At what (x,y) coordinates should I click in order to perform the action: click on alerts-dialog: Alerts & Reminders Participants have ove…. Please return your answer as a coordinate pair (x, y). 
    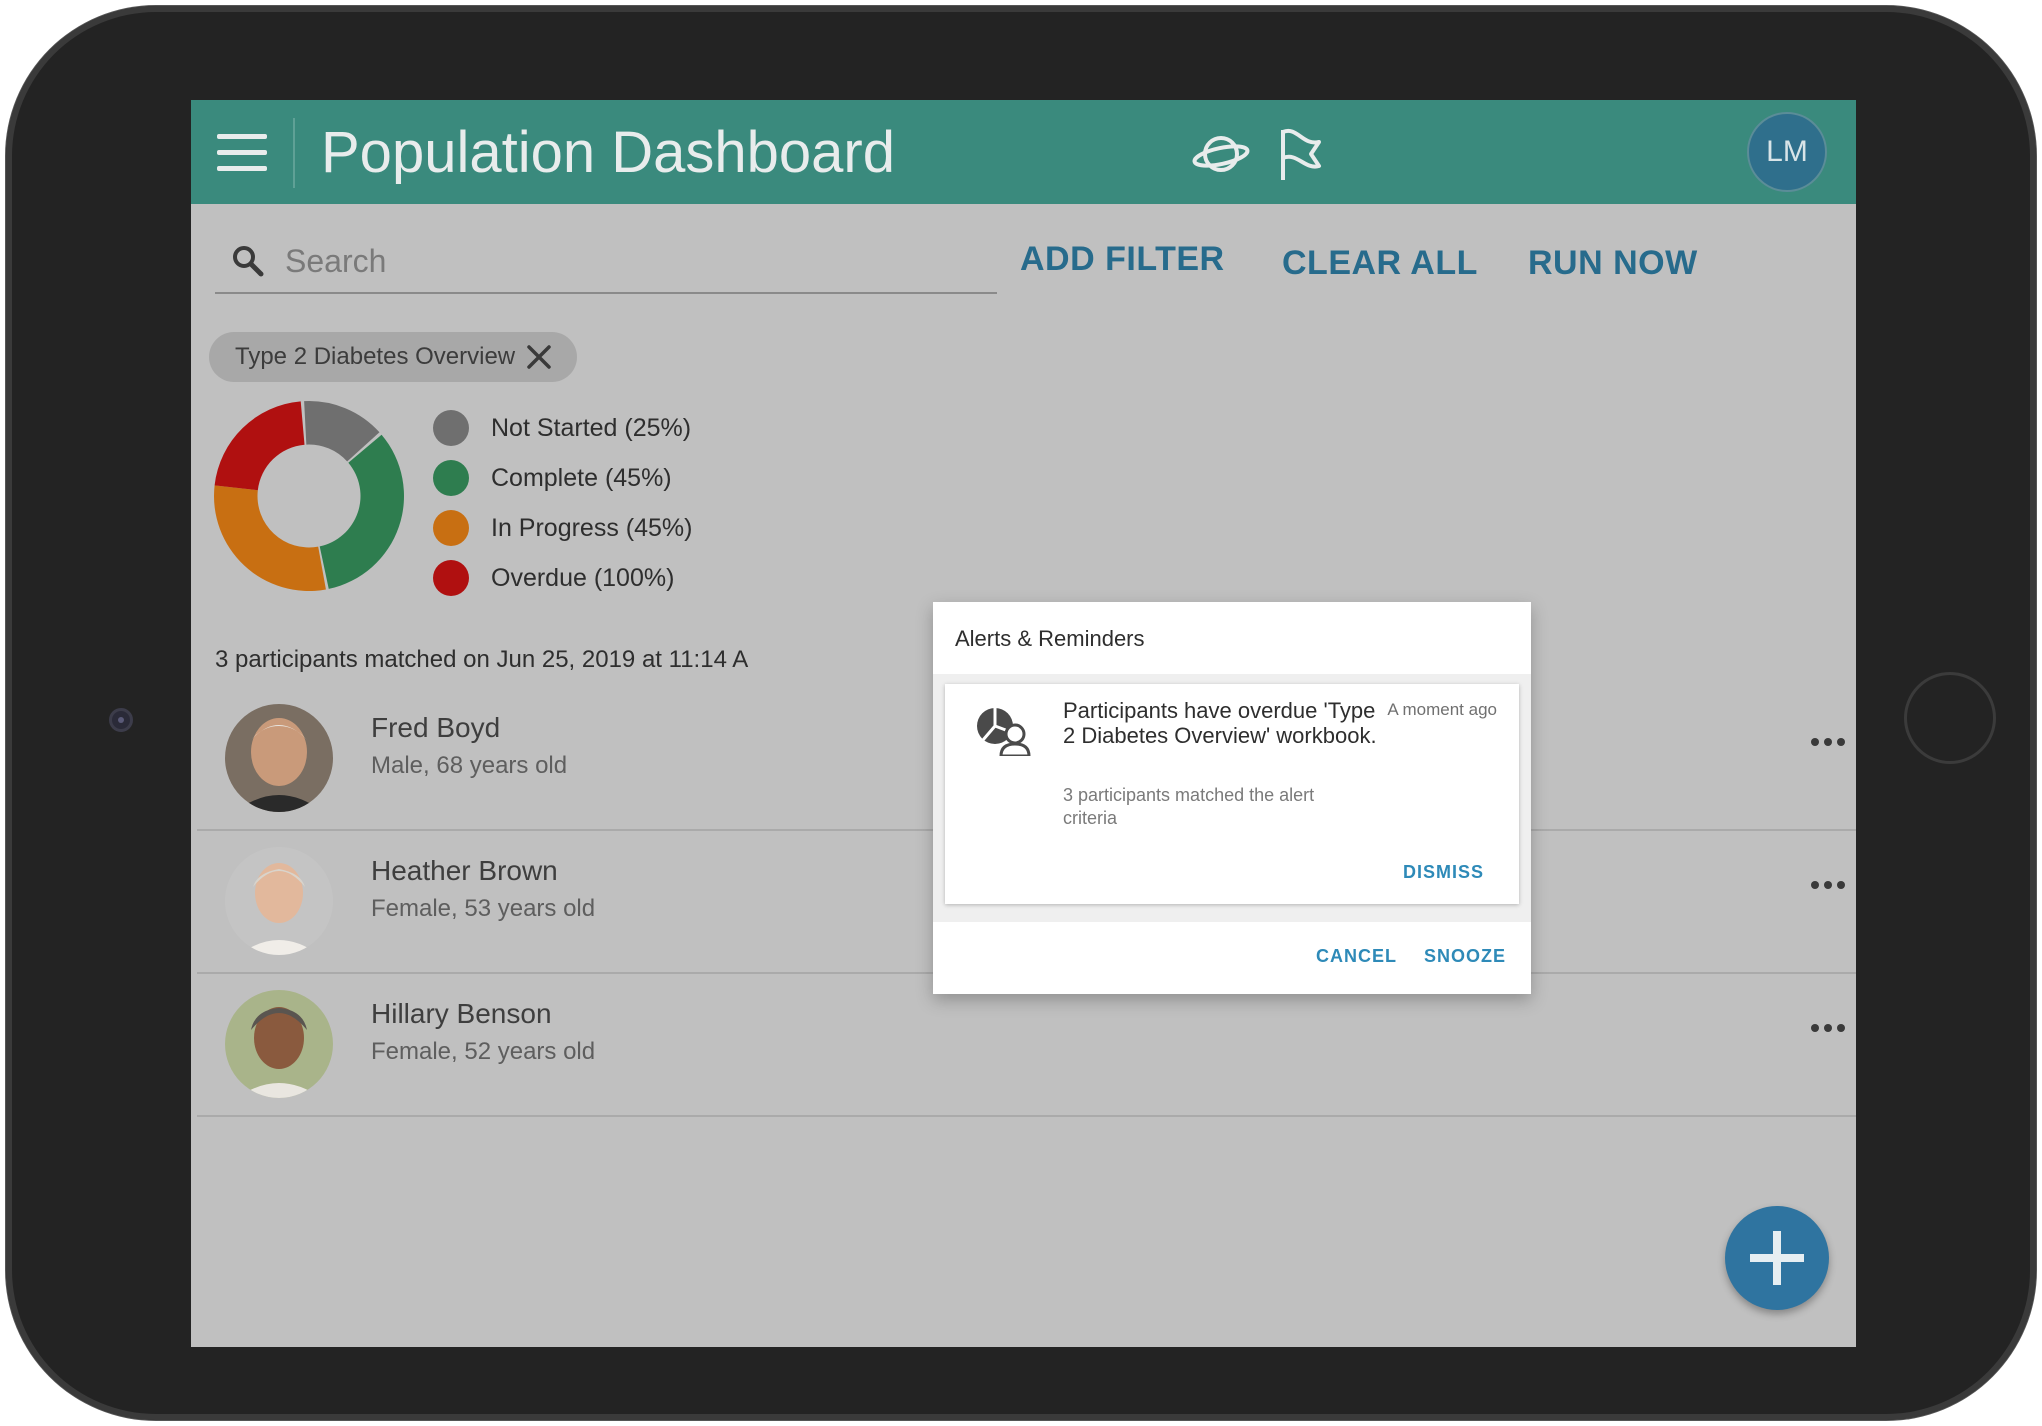
    Looking at the image, I should click on (1232, 798).